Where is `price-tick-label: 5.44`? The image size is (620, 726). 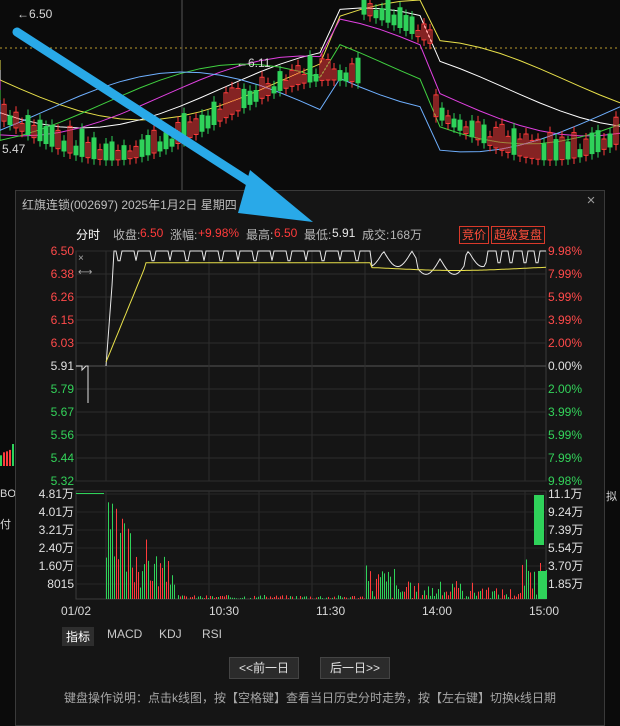 price-tick-label: 5.44 is located at coordinates (63, 458).